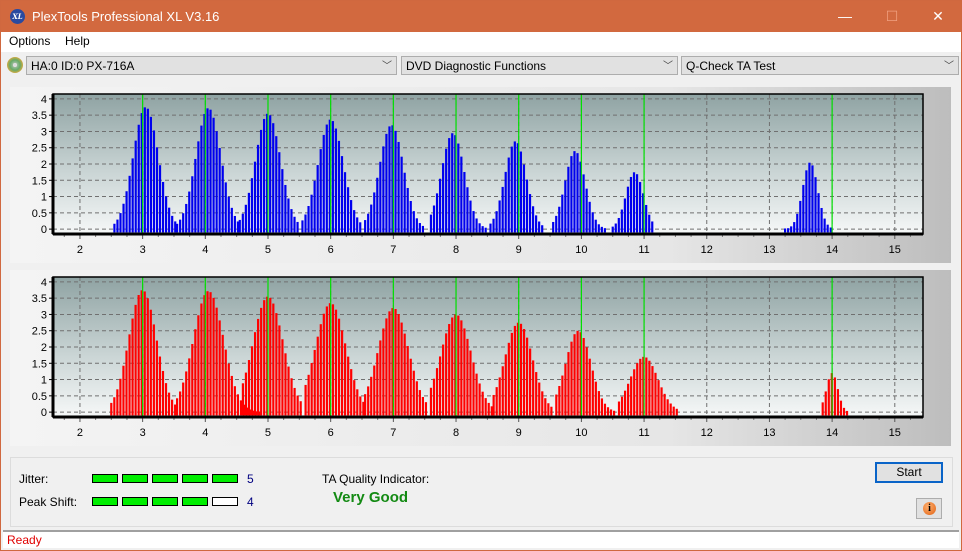  Describe the element at coordinates (39, 181) in the screenshot. I see `y-tick-label: 1.5` at that location.